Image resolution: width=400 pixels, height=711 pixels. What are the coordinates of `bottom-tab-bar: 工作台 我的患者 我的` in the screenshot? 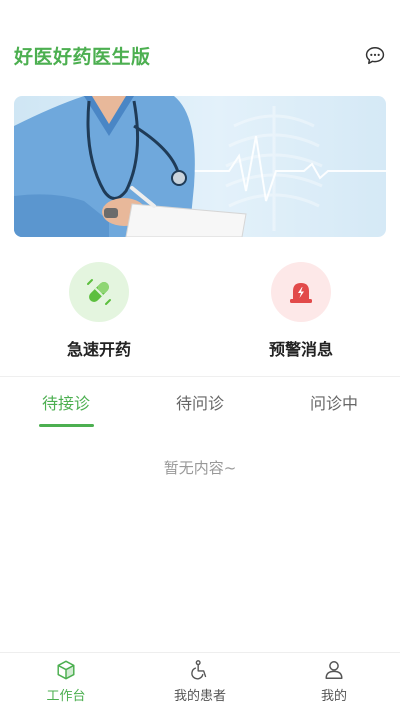 It's located at (200, 681).